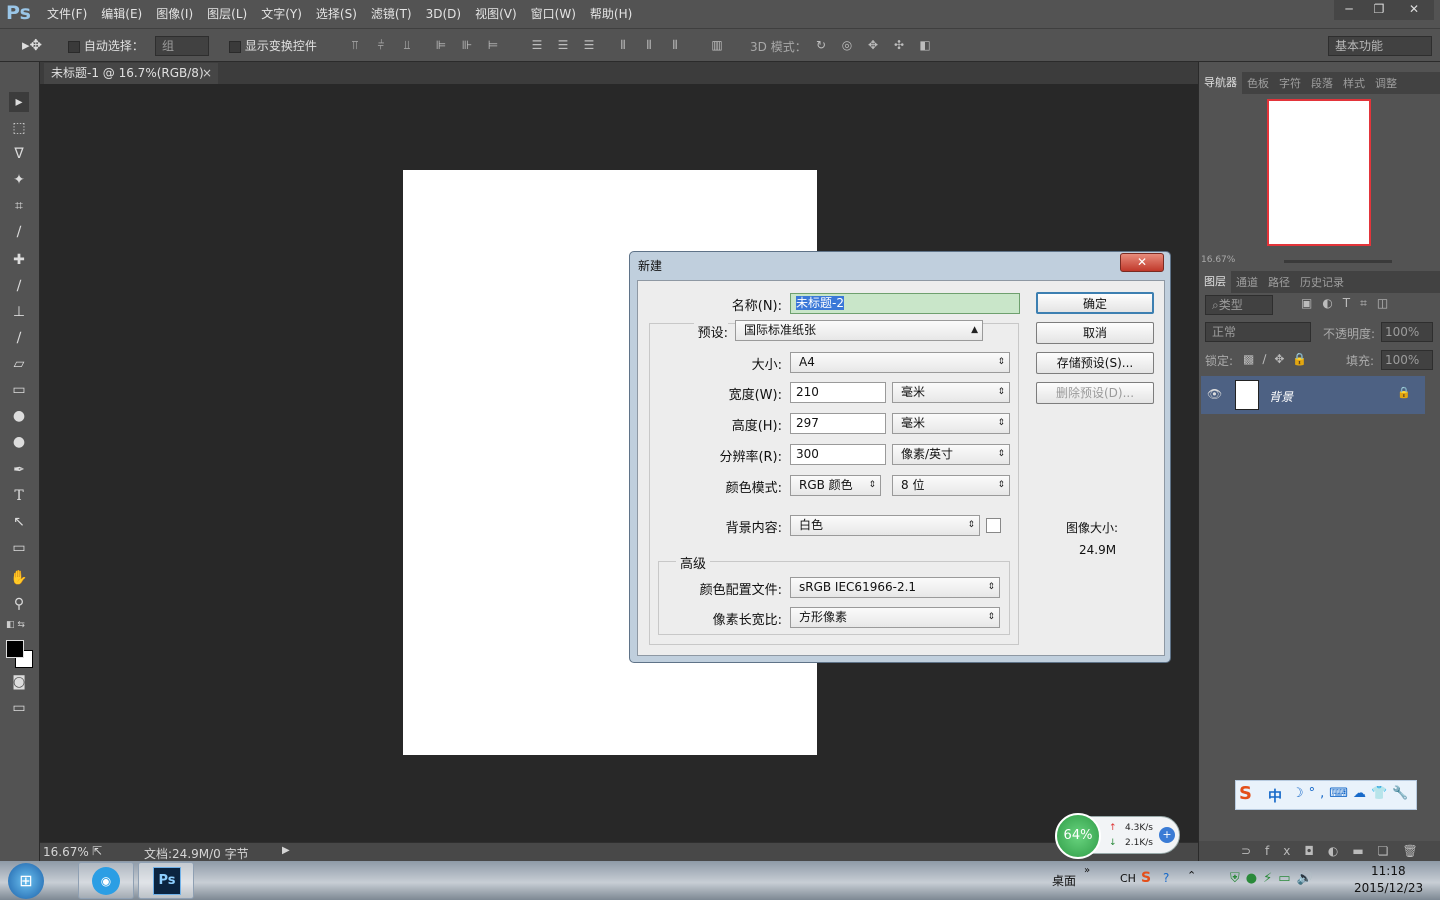  What do you see at coordinates (838, 392) in the screenshot?
I see `width-input: 210` at bounding box center [838, 392].